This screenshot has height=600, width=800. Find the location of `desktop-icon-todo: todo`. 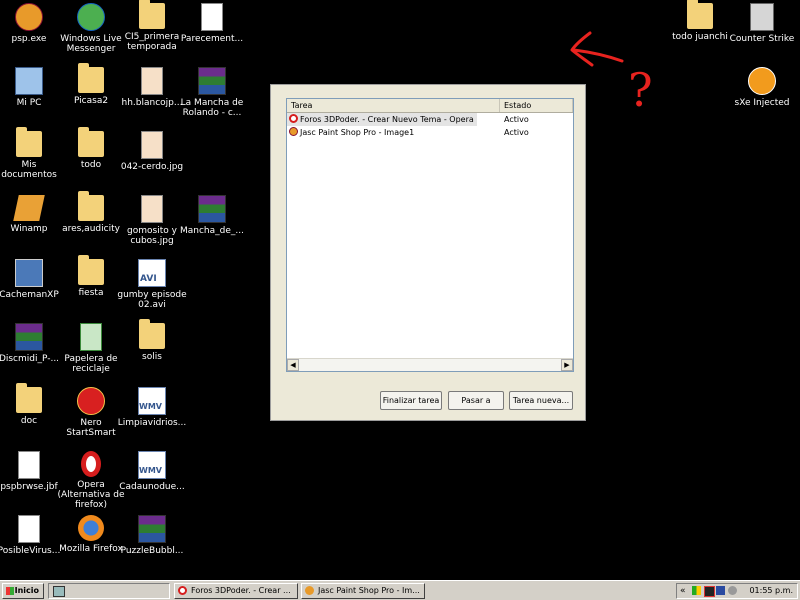

desktop-icon-todo: todo is located at coordinates (91, 148).